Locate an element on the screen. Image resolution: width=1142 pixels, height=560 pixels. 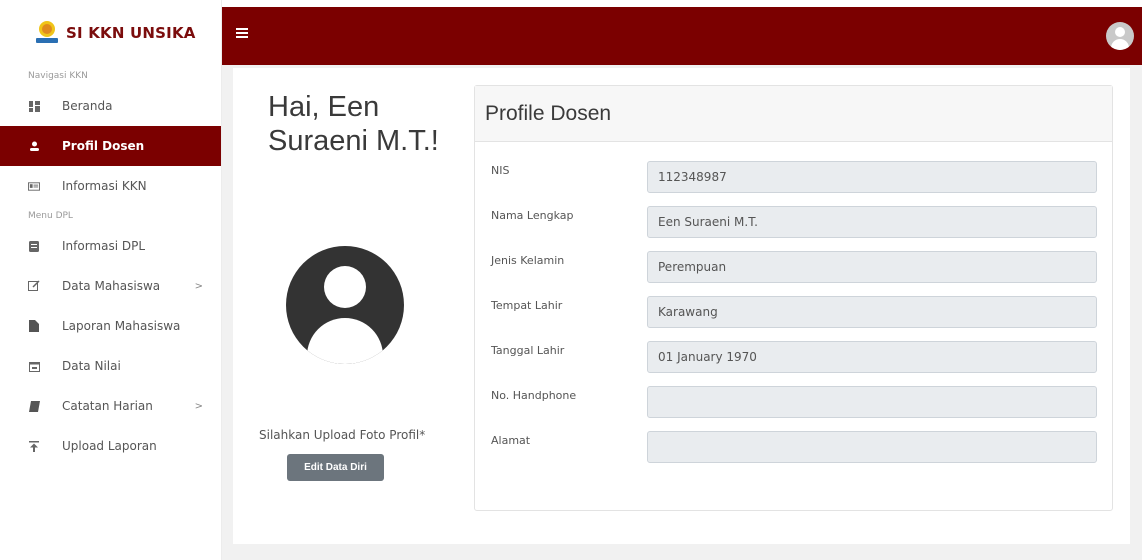
field-row-jenis-kelamin: Jenis Kelamin is located at coordinates (794, 267).